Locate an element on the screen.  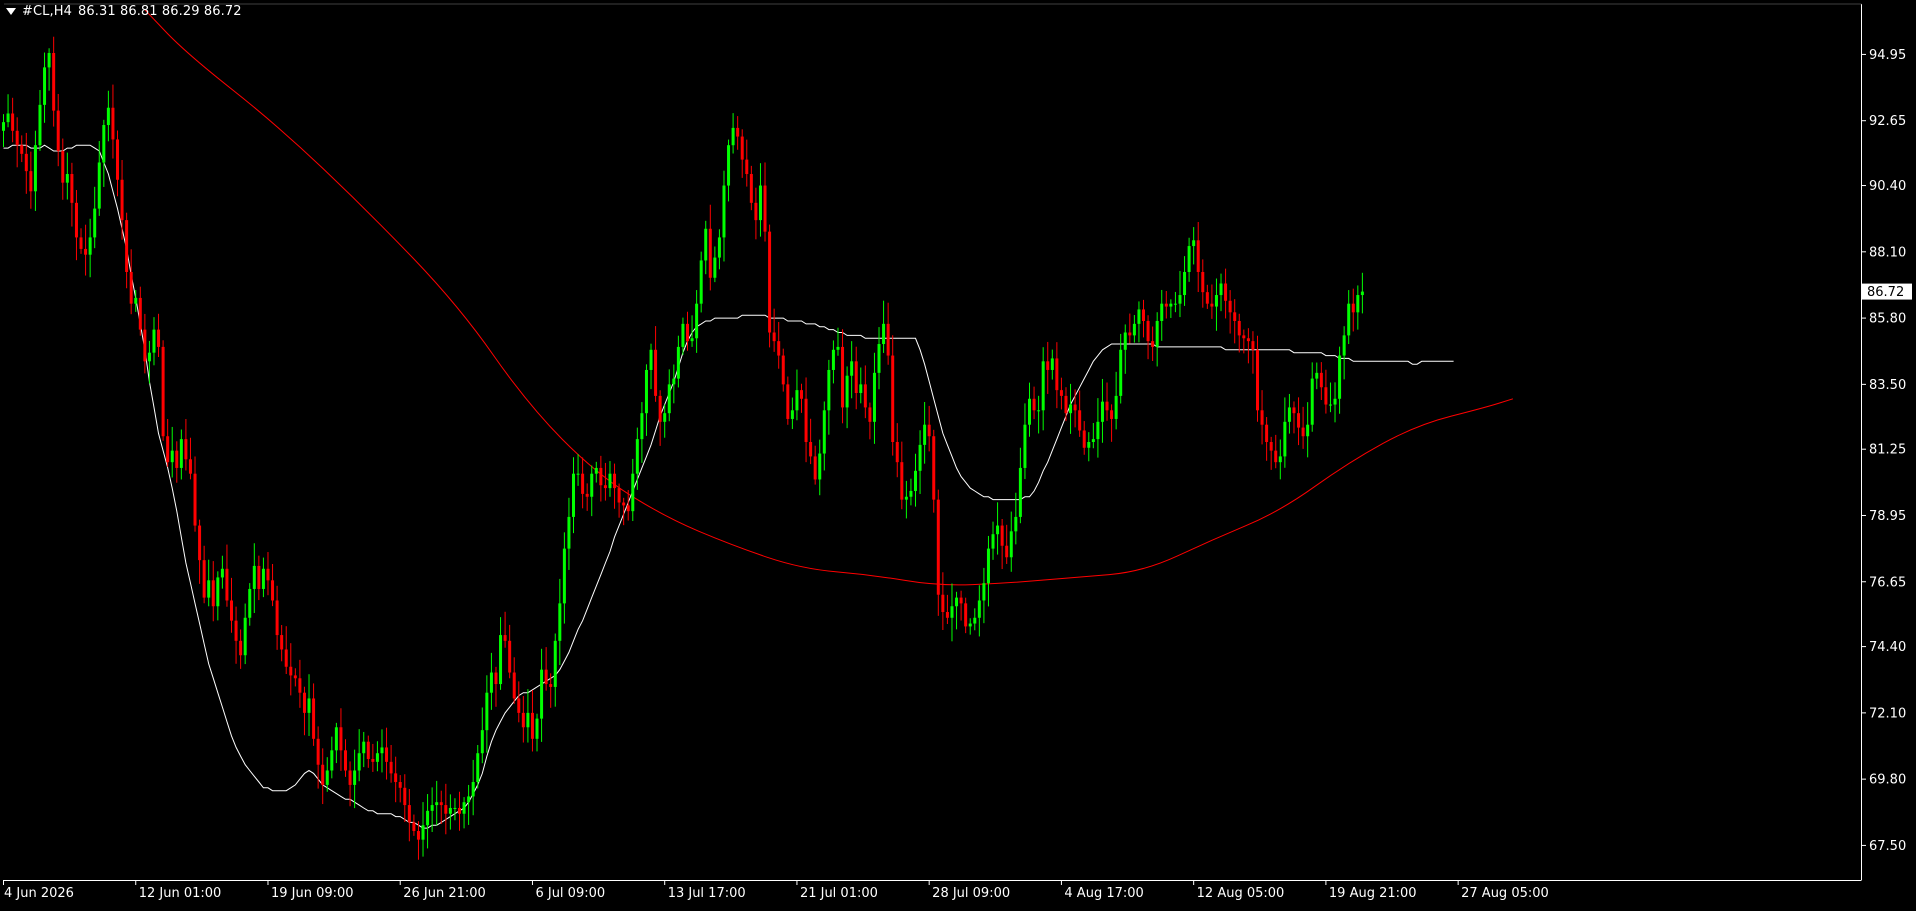
dropdown-triangle-icon is located at coordinates (11, 11).